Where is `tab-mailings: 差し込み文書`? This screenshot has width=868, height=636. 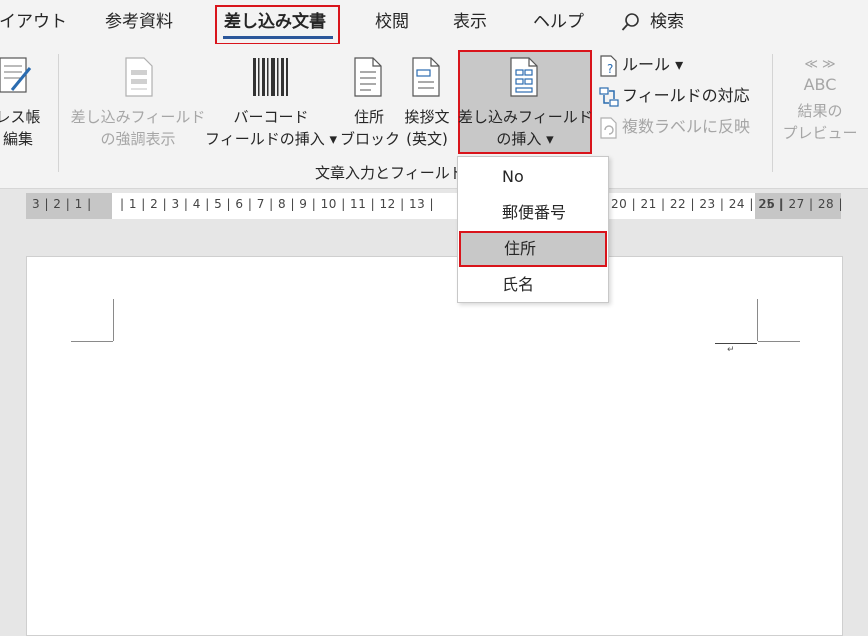
tab-mailings: 差し込み文書 is located at coordinates (275, 22).